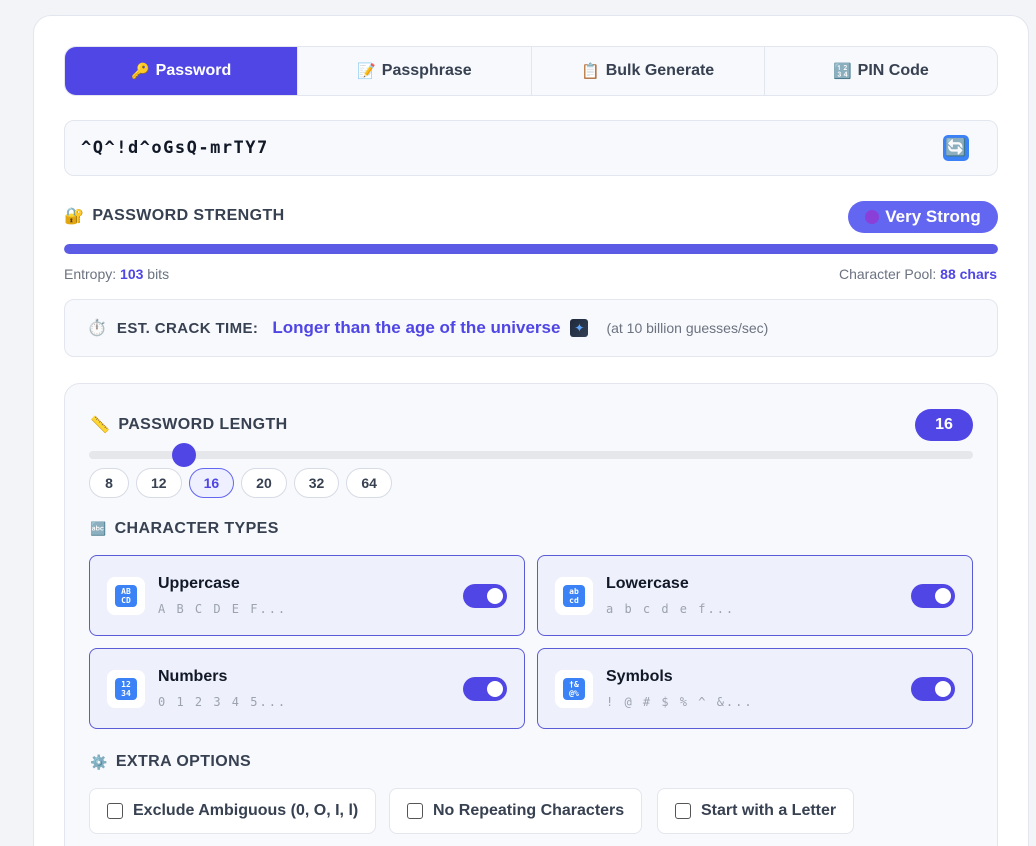  Describe the element at coordinates (647, 583) in the screenshot. I see `option-name: Lowercase` at that location.